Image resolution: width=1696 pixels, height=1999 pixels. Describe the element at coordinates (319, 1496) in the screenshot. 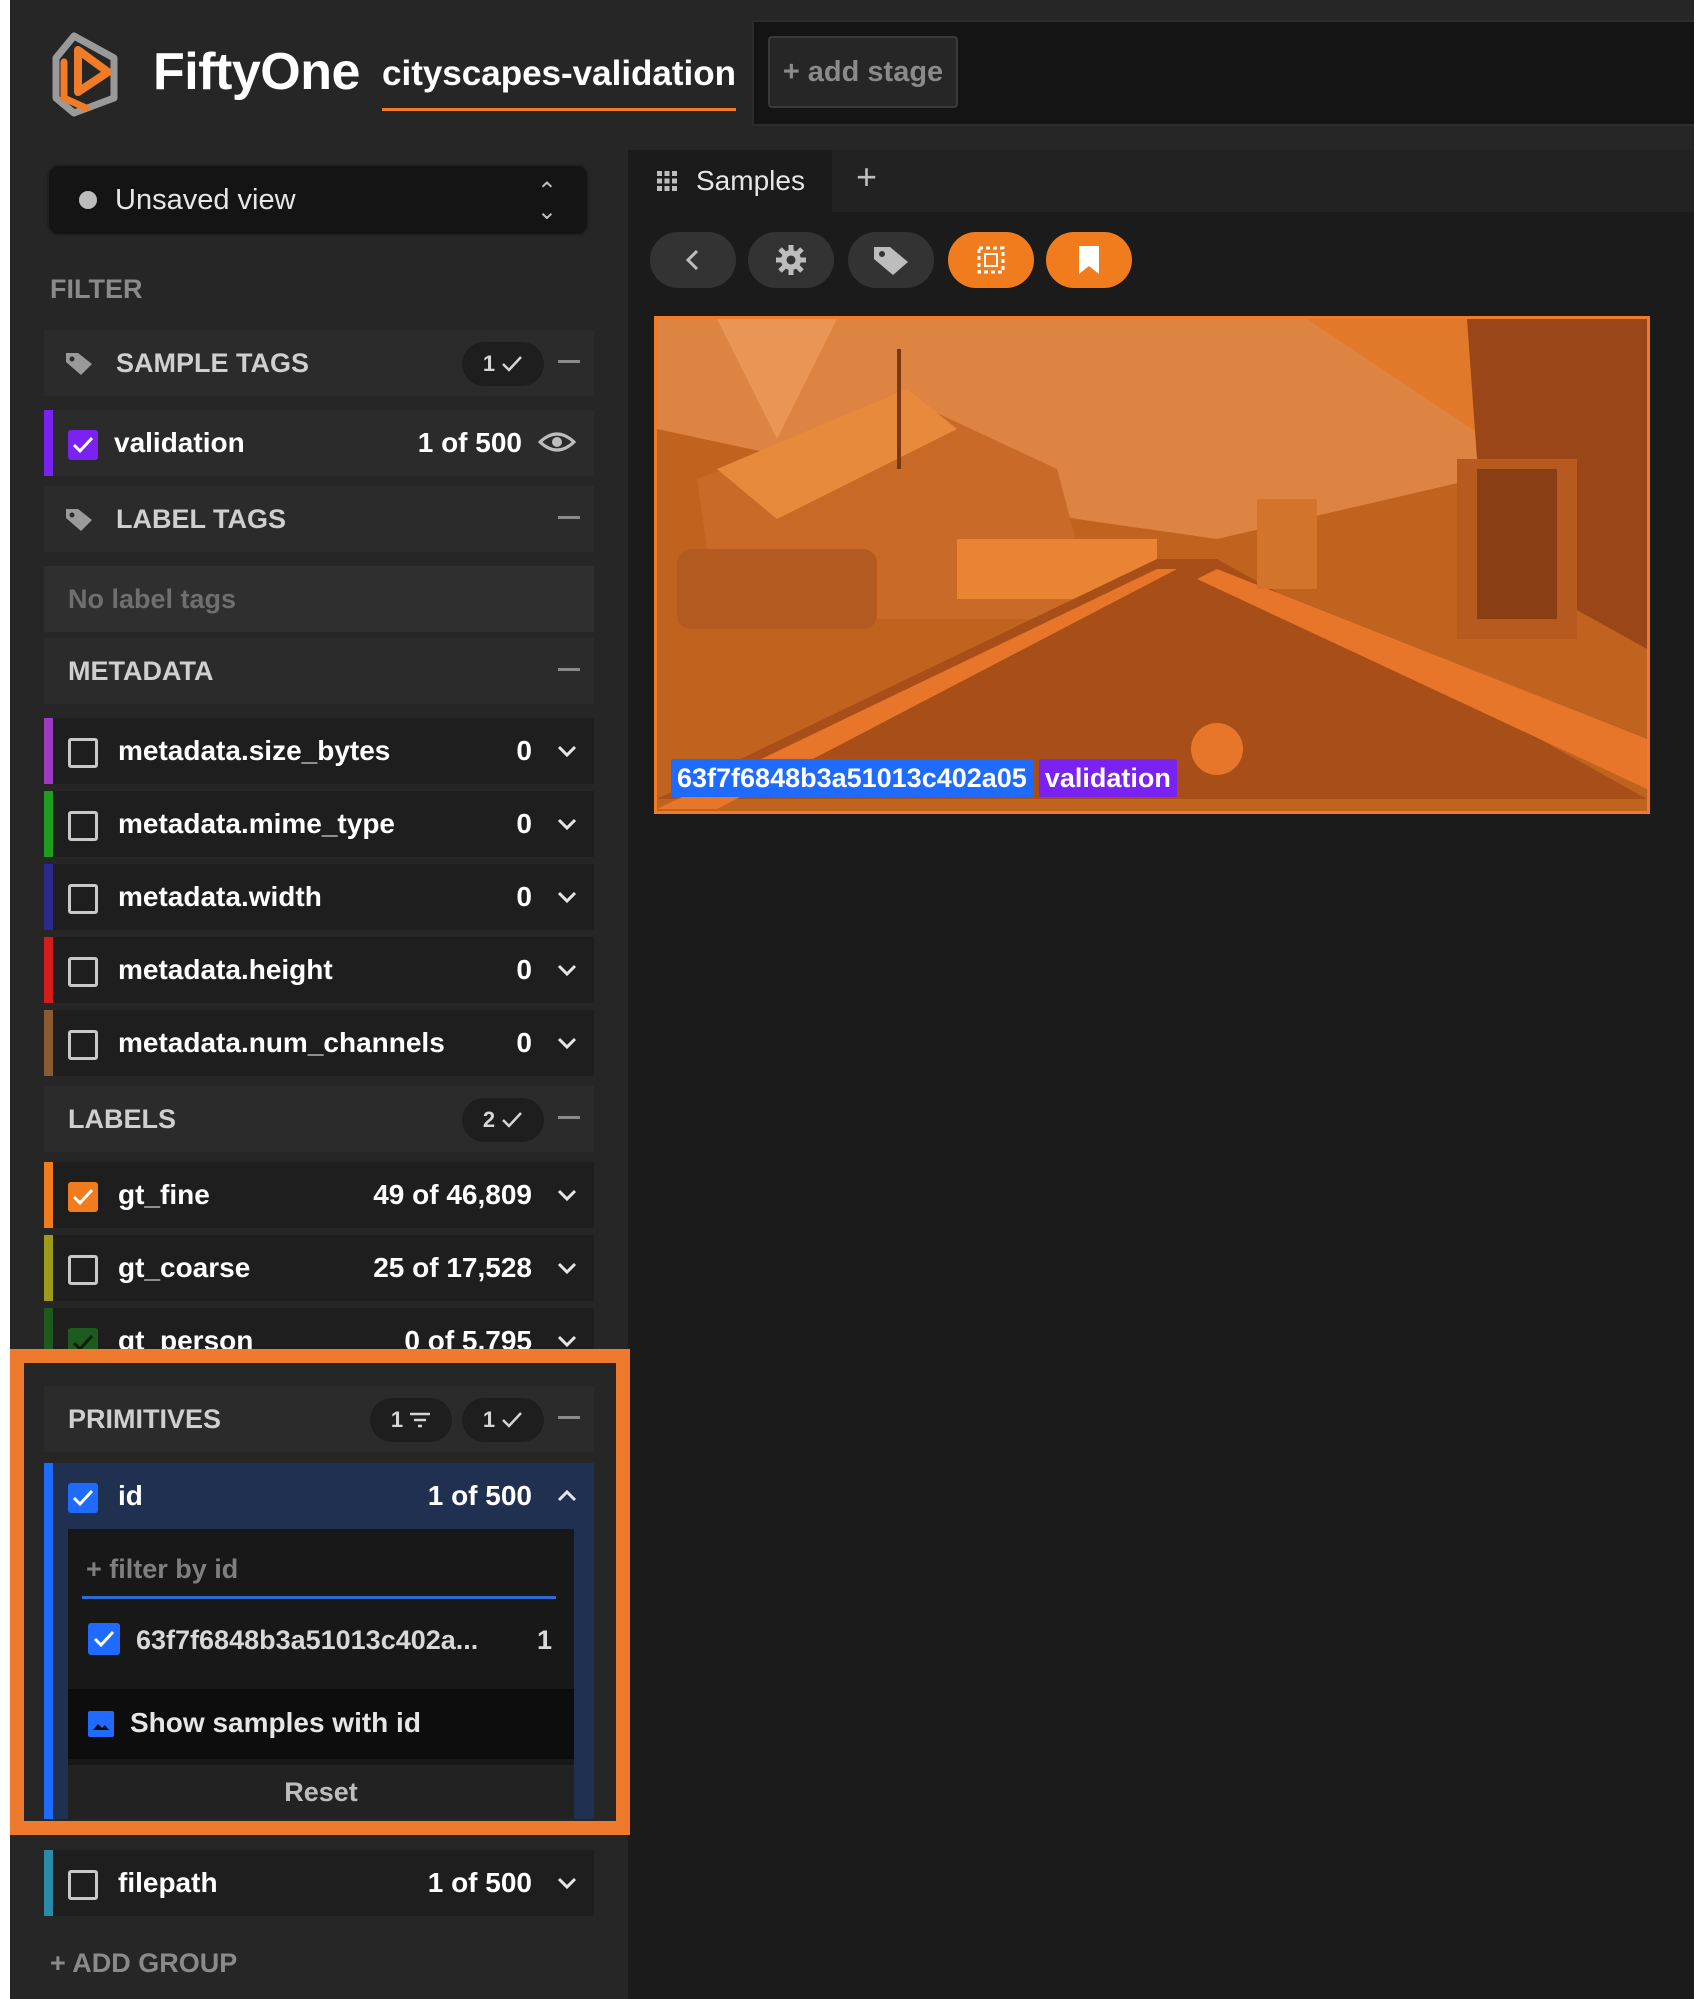

I see `field-row-id: id 1 of 500` at that location.